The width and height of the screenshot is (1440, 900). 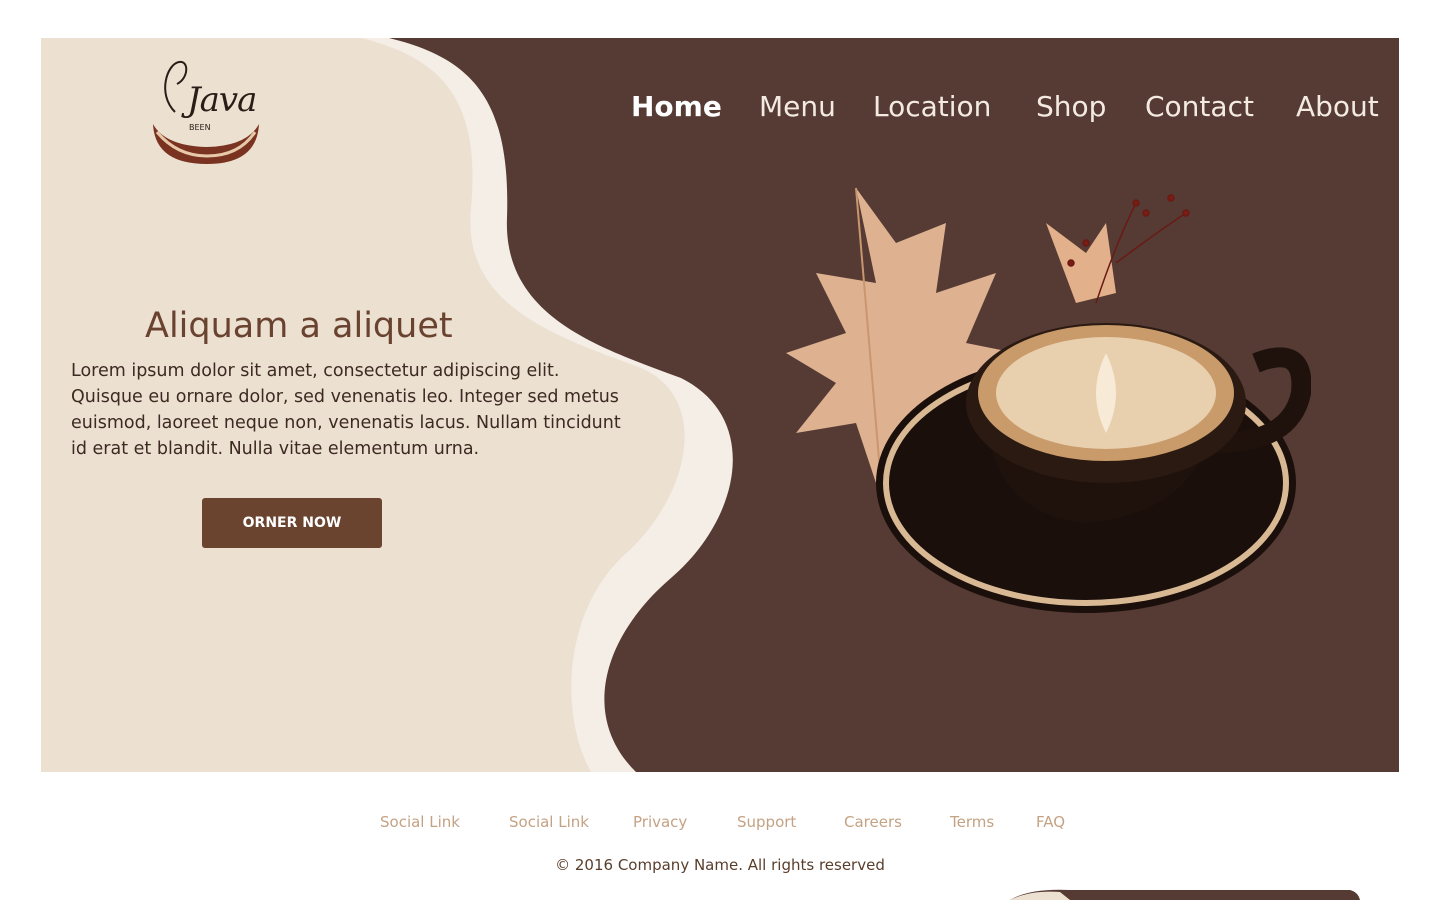 I want to click on footer-link-social-2: Social Link, so click(x=549, y=822).